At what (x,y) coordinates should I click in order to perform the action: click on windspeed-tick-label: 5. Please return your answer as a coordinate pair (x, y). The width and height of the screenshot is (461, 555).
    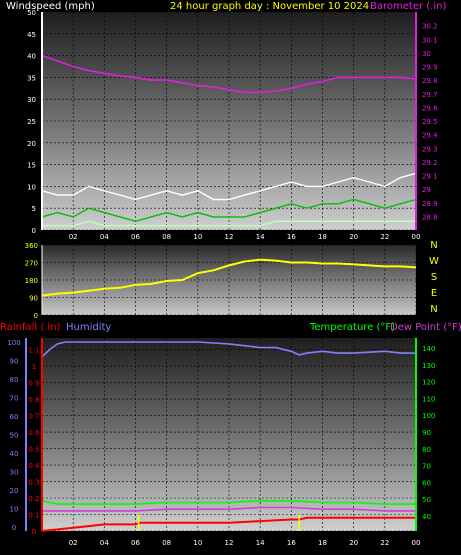
    Looking at the image, I should click on (34, 209).